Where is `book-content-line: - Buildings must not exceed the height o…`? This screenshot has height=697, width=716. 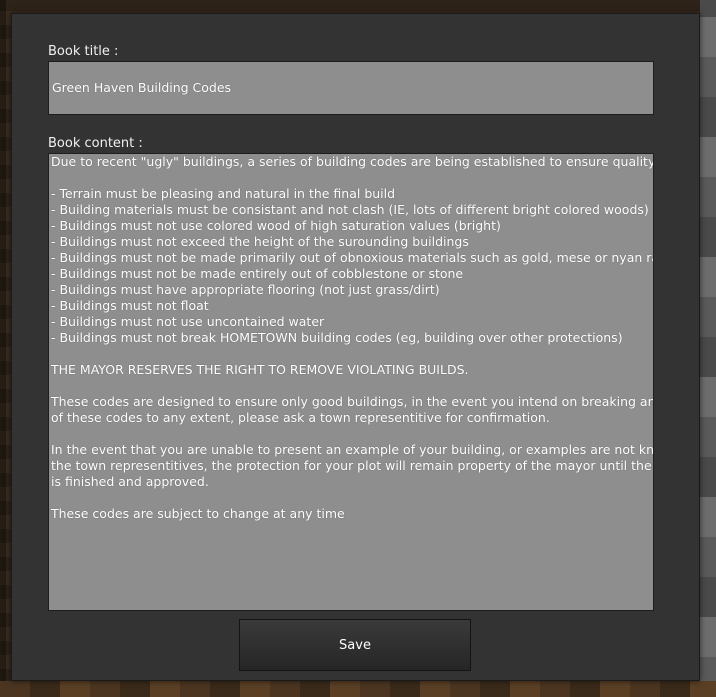
book-content-line: - Buildings must not exceed the height o… is located at coordinates (260, 241).